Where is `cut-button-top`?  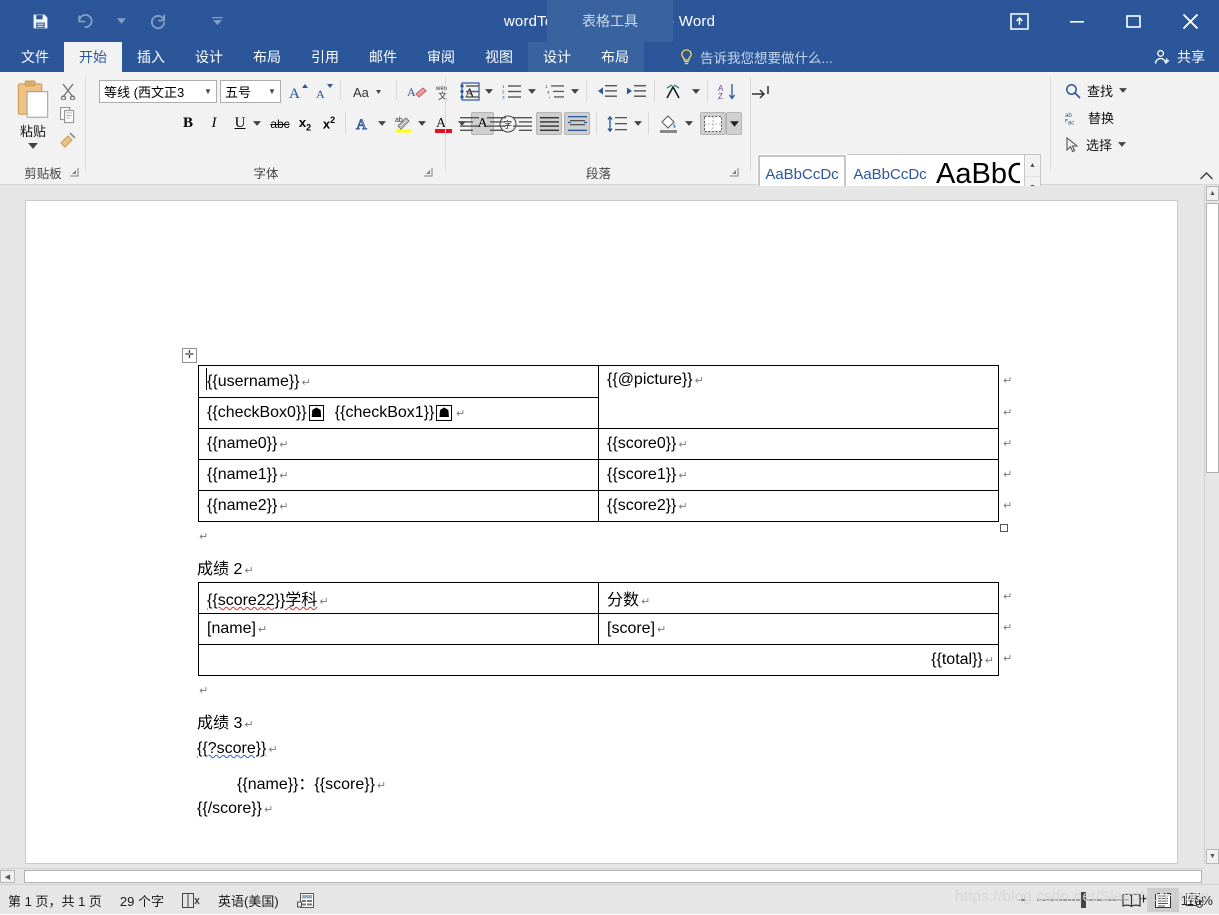 cut-button-top is located at coordinates (68, 91).